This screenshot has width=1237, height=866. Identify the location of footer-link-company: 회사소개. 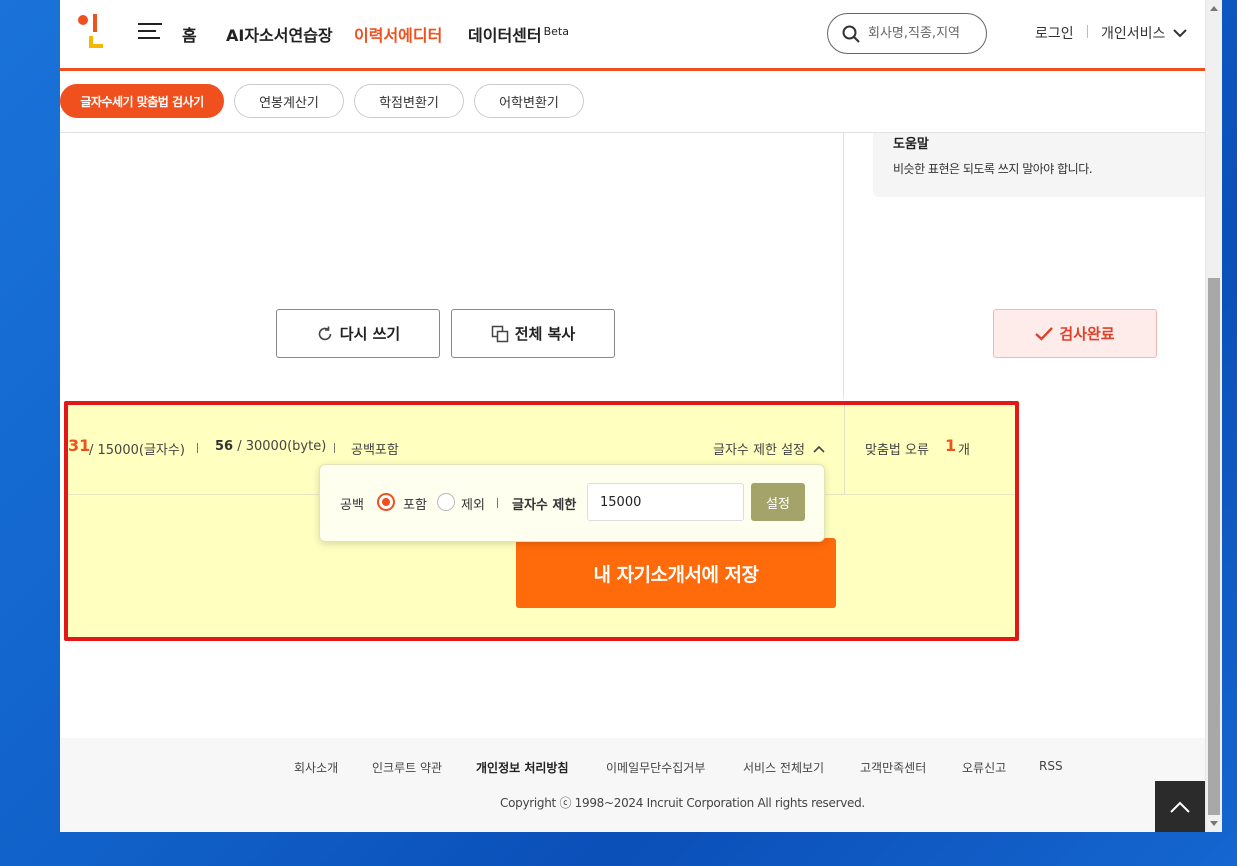
(316, 767).